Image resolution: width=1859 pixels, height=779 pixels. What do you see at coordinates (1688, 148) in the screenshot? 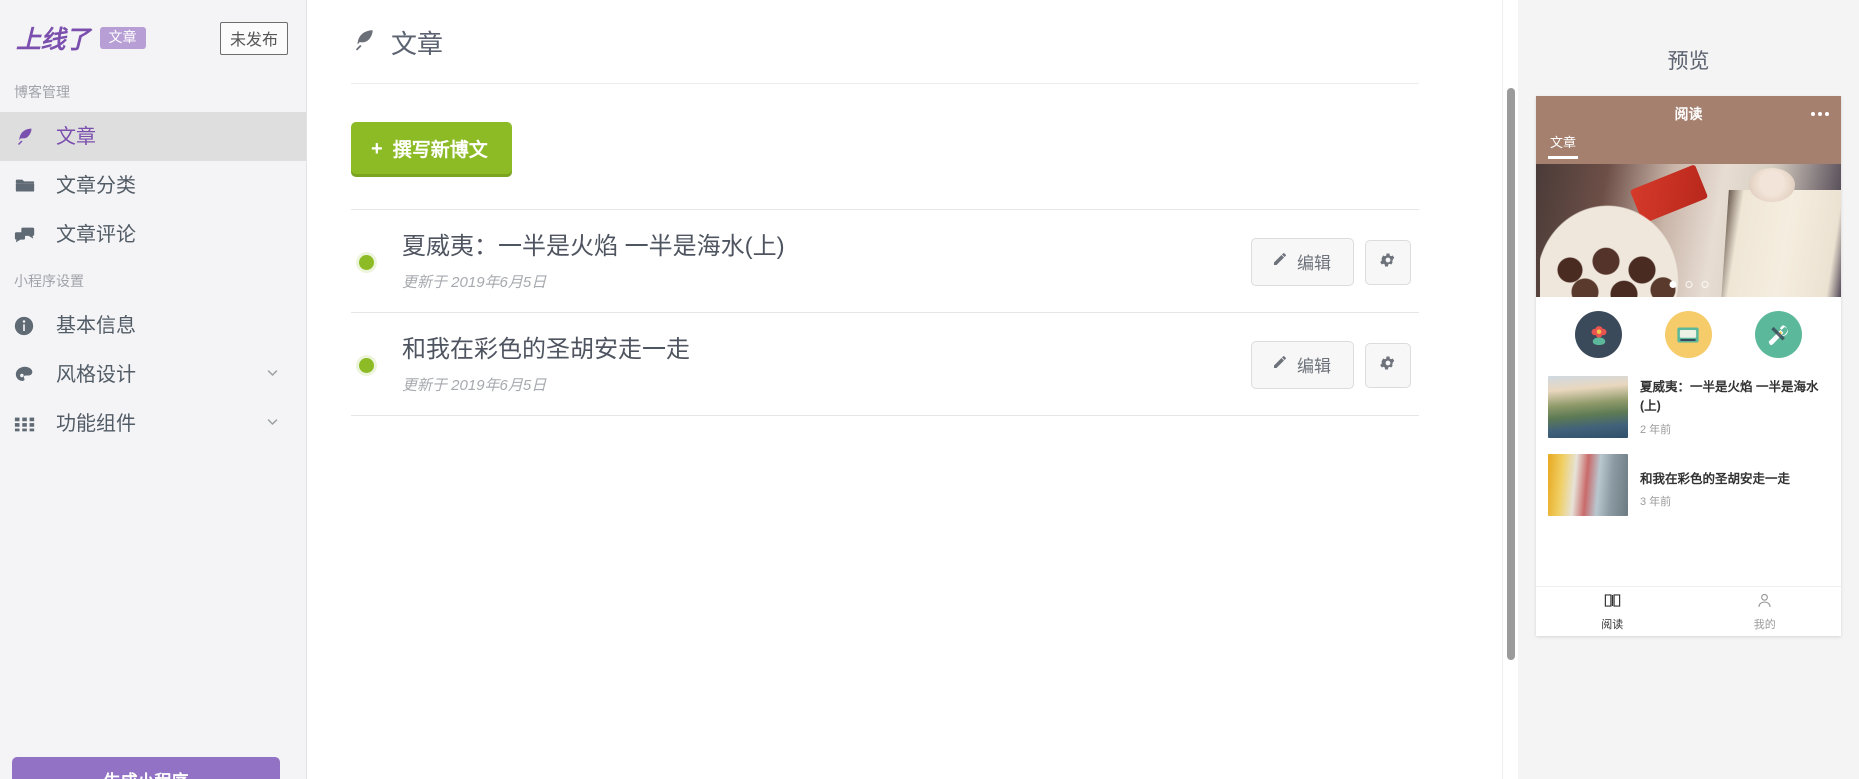
I see `phone-tabs: 文章` at bounding box center [1688, 148].